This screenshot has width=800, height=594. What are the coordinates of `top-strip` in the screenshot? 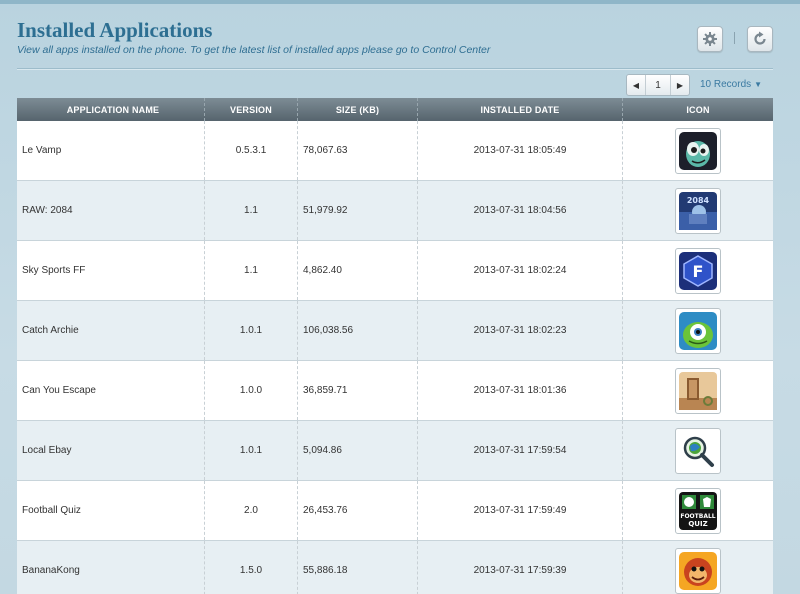 It's located at (400, 2).